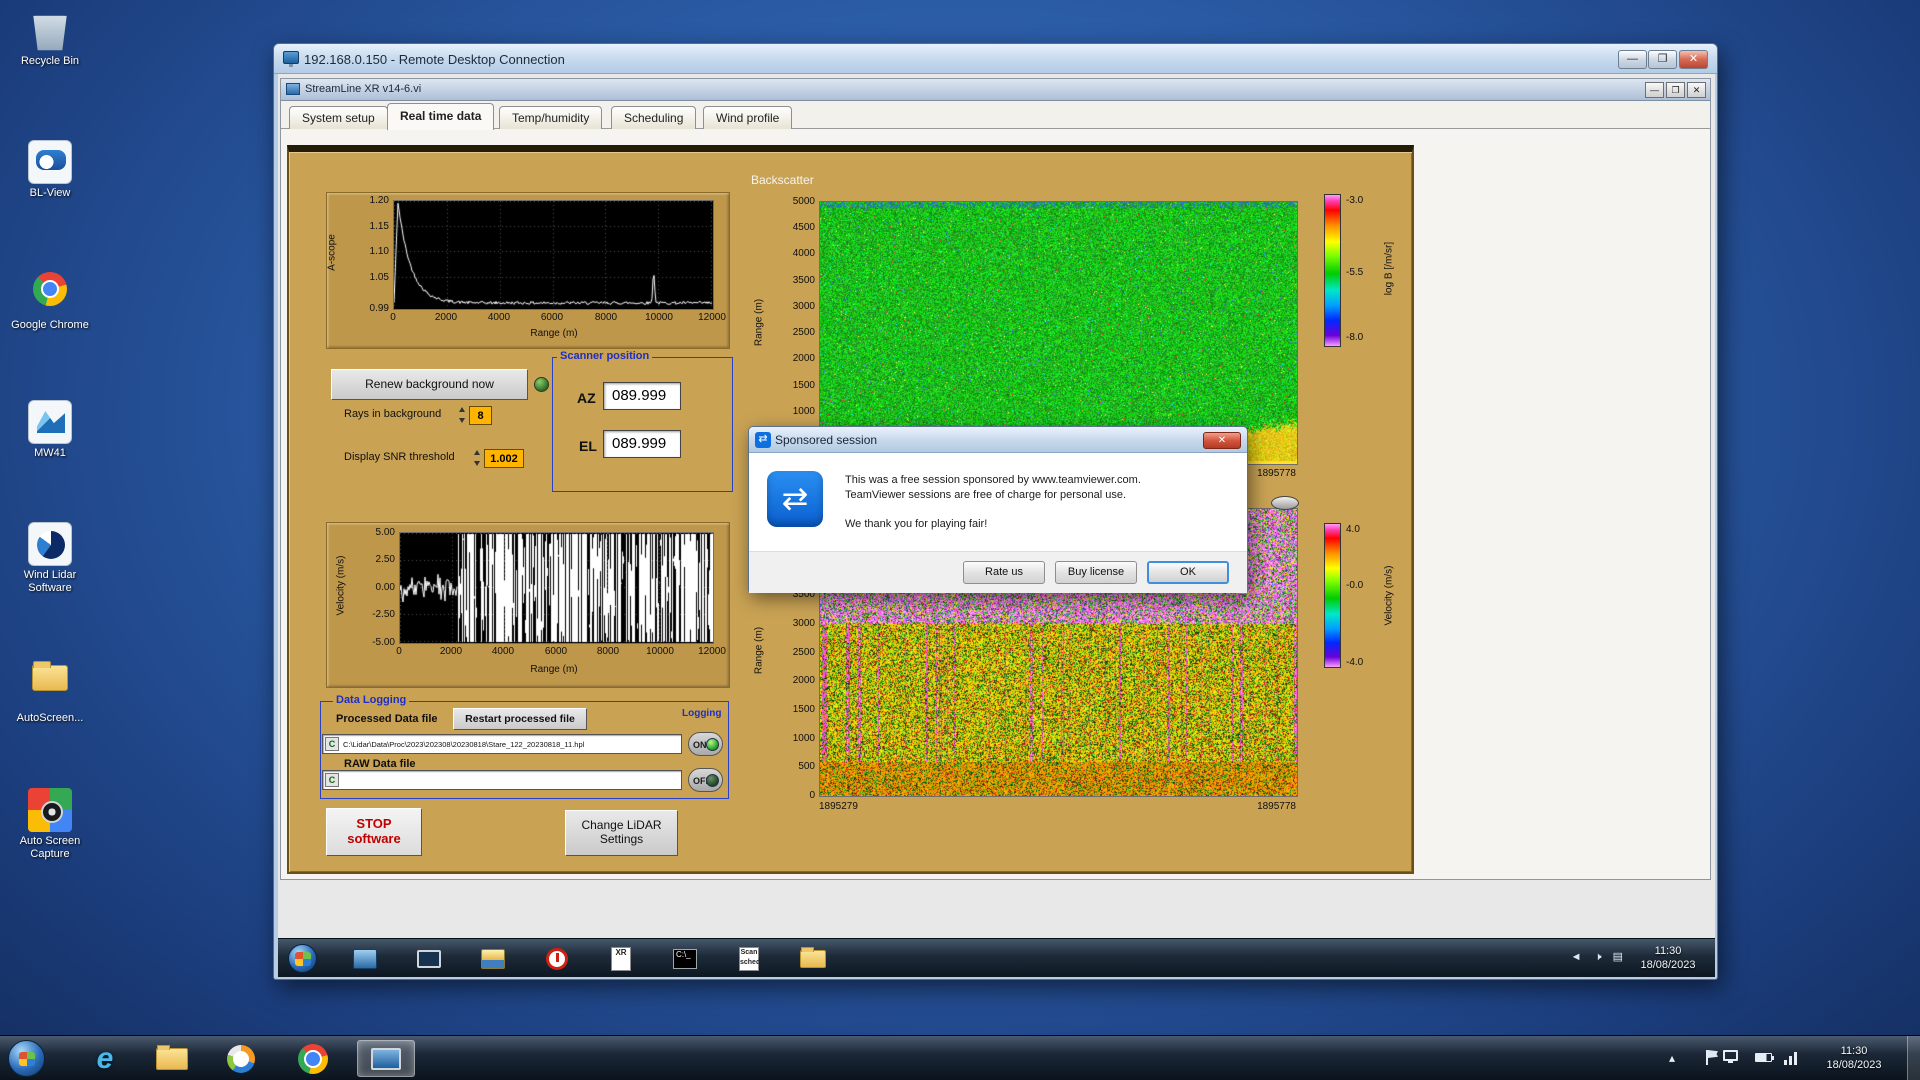 The height and width of the screenshot is (1080, 1920). I want to click on desktop-icon-google-chrome: Google Chrome, so click(50, 300).